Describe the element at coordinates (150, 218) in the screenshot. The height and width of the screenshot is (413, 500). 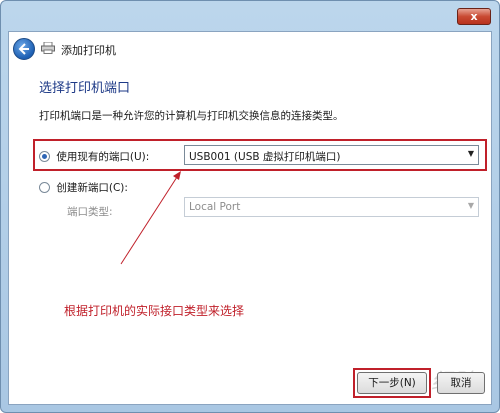
I see `annotation-arrow` at that location.